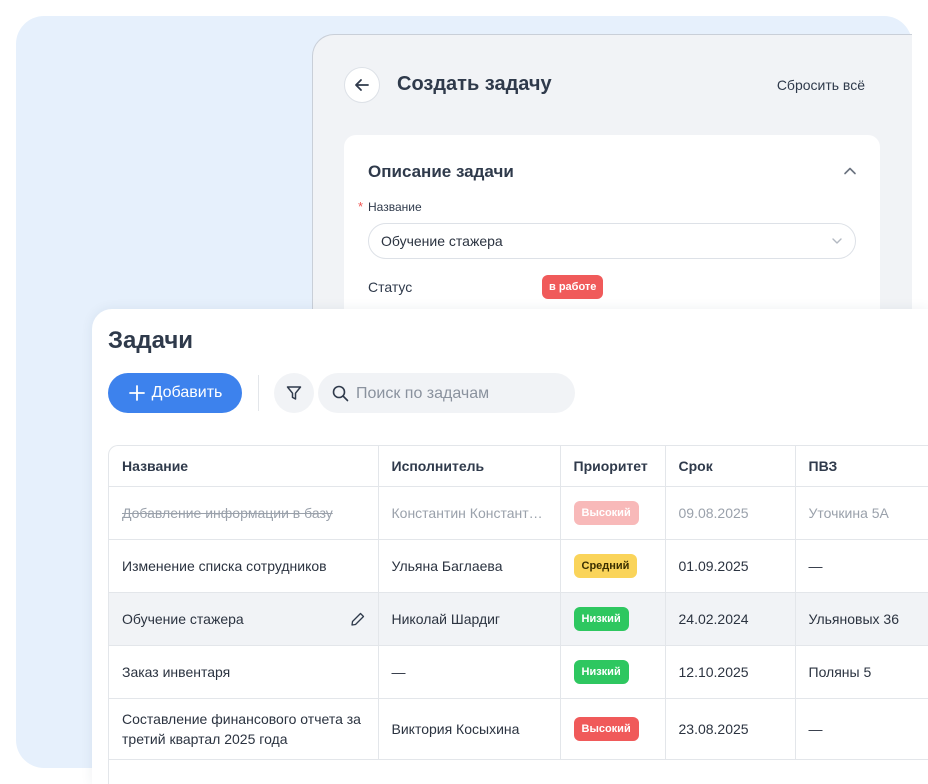 The height and width of the screenshot is (784, 928). I want to click on priority-cell: Средний, so click(613, 566).